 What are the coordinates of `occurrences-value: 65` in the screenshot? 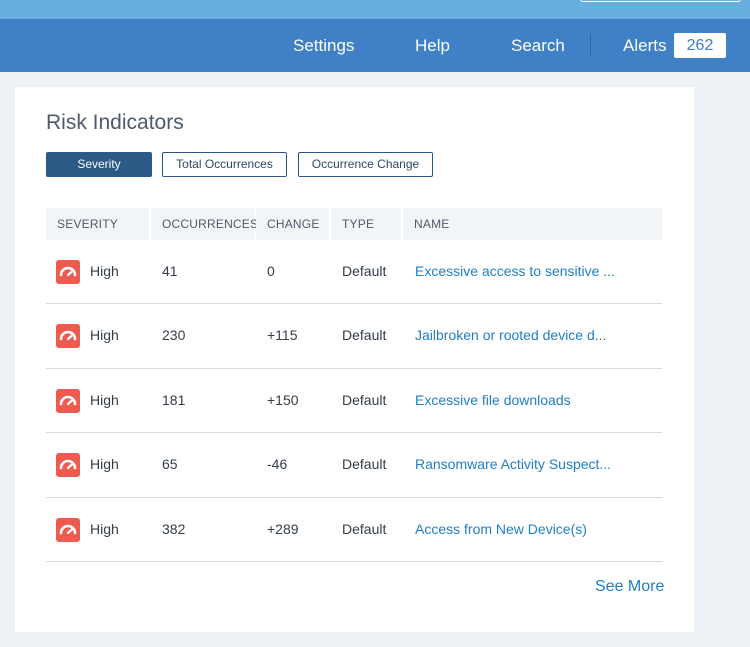 It's located at (170, 464).